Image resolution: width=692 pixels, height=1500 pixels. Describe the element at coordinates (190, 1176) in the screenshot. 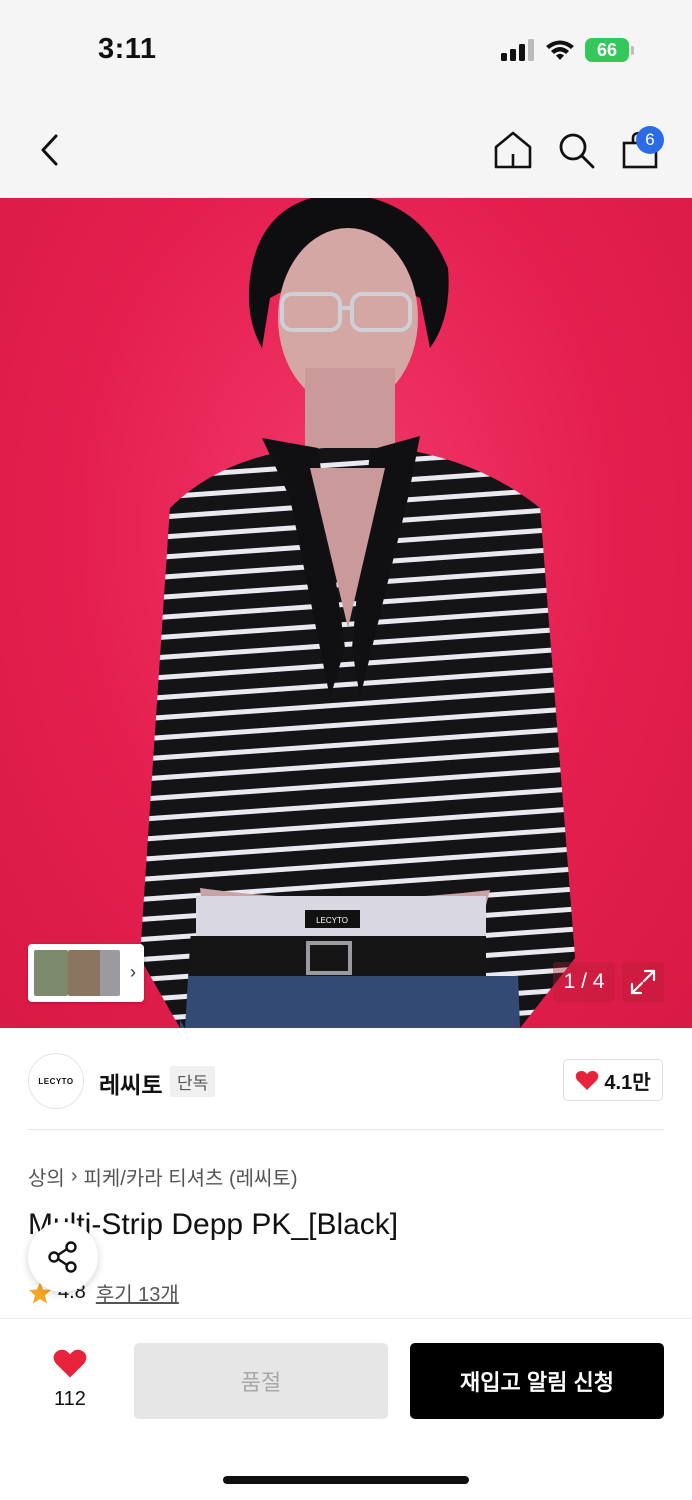

I see `breadcrumb-subcategory: 피케/카라 티셔츠 (레씨토)` at that location.